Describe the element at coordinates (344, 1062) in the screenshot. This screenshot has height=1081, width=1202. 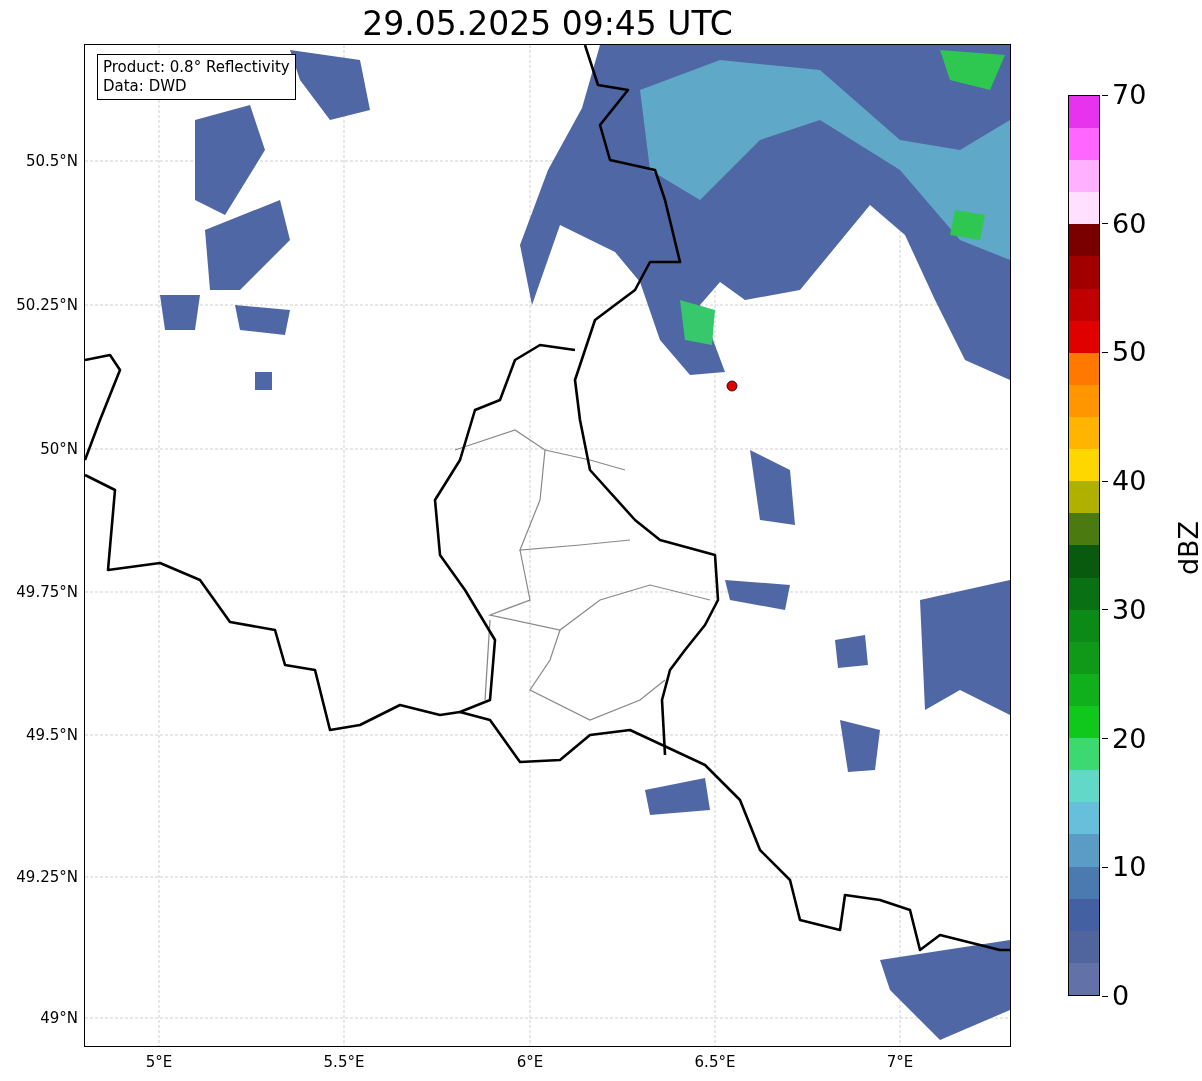
I see `longitude-label: 5.5°E` at that location.